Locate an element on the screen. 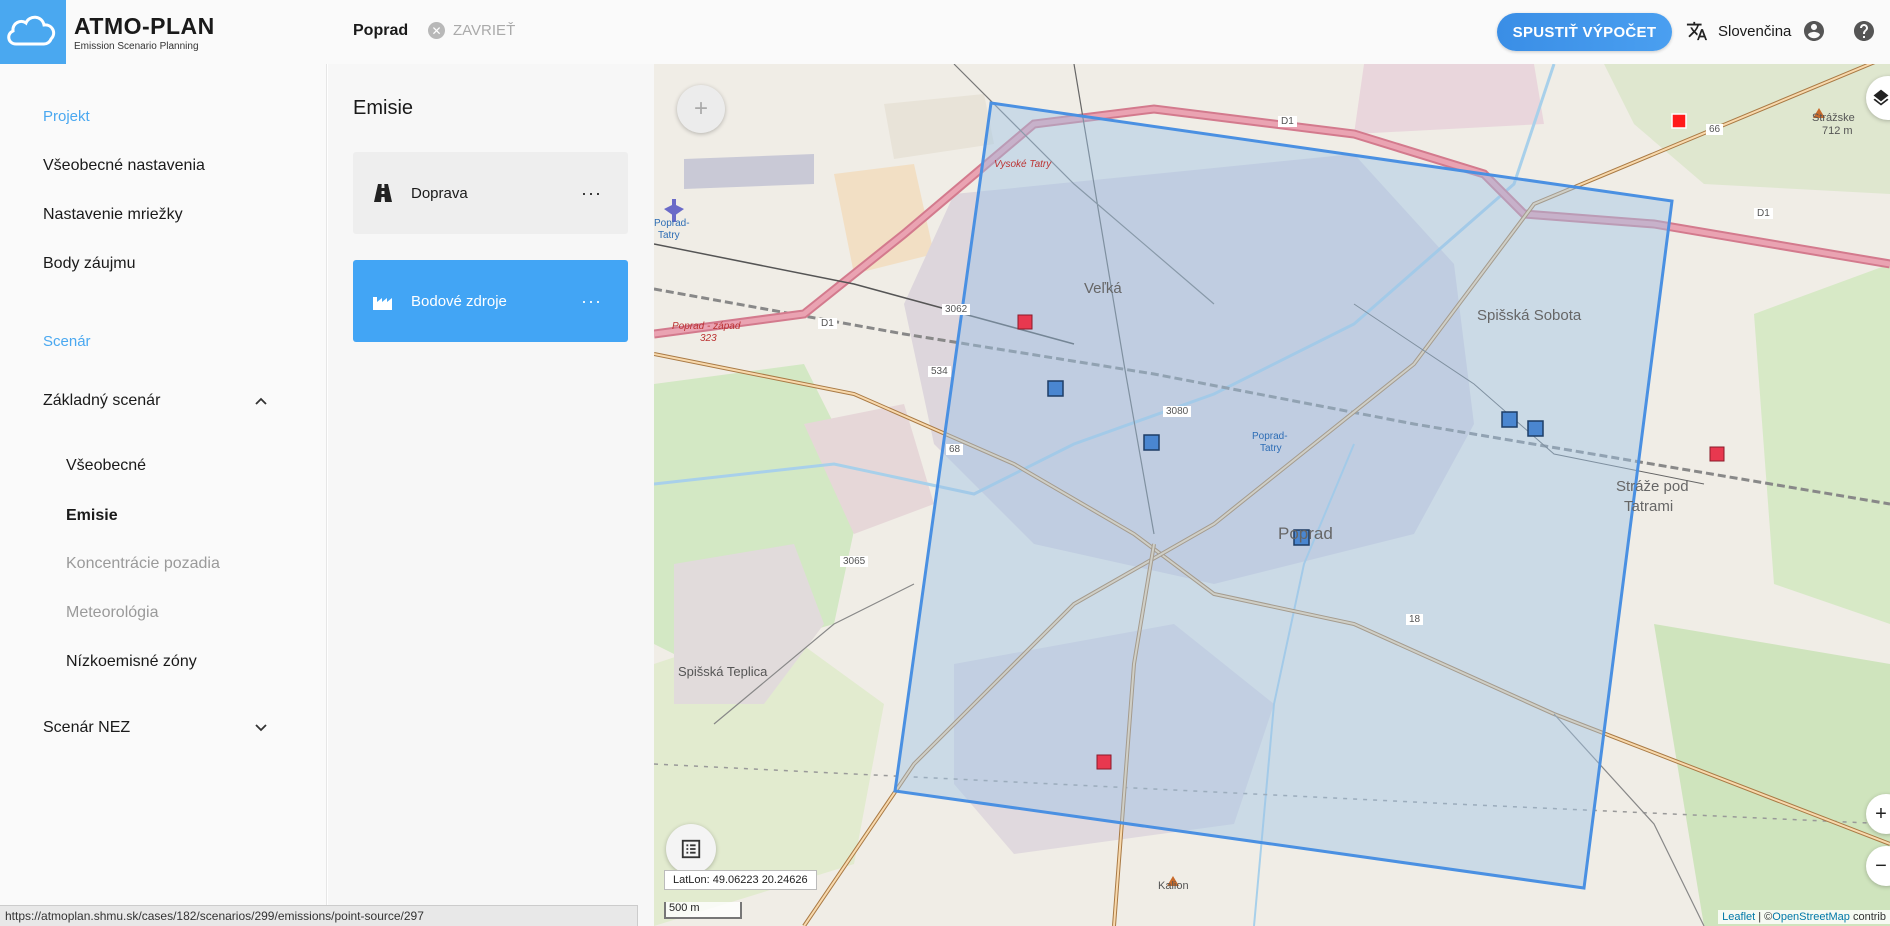  factory-icon is located at coordinates (382, 303).